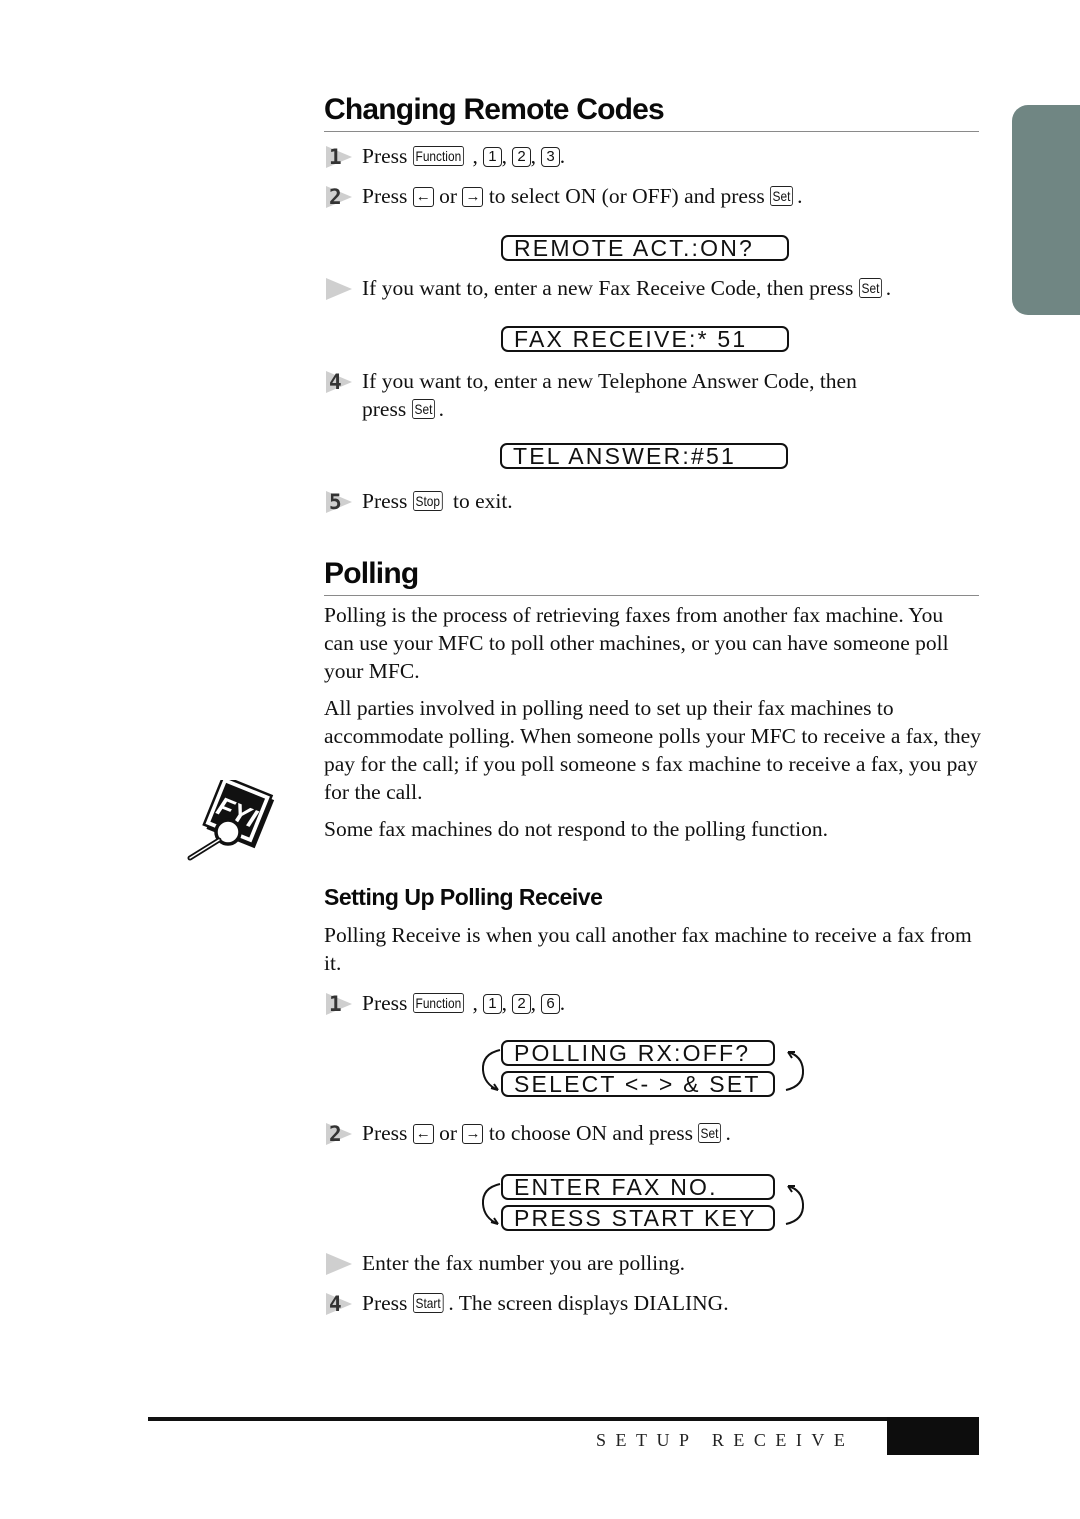  Describe the element at coordinates (725, 1440) in the screenshot. I see `footer-chapter-title: SETUP RECEIVE` at that location.